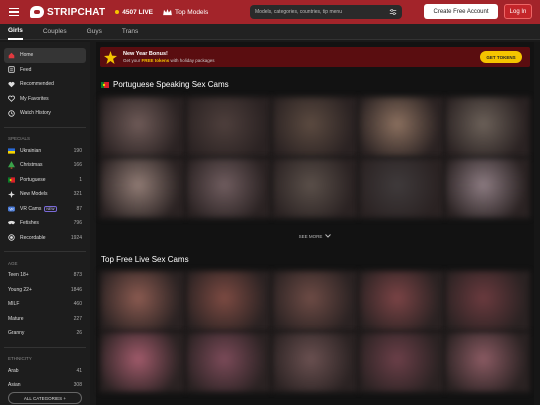 Image resolution: width=540 pixels, height=405 pixels. What do you see at coordinates (110, 57) in the screenshot?
I see `star-icon` at bounding box center [110, 57].